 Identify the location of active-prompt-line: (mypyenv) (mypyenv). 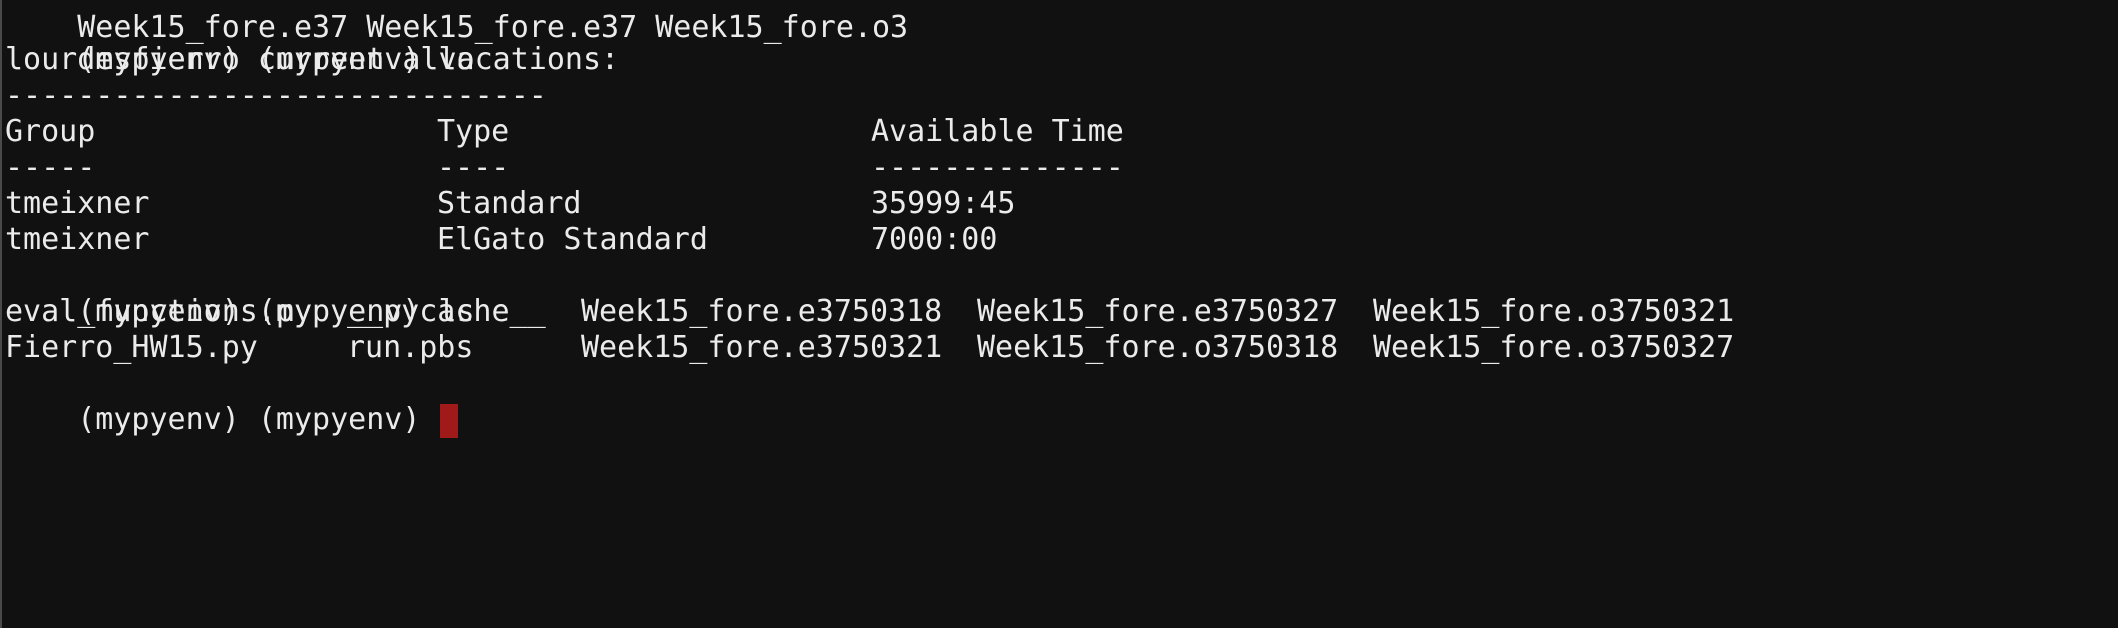
(232, 402).